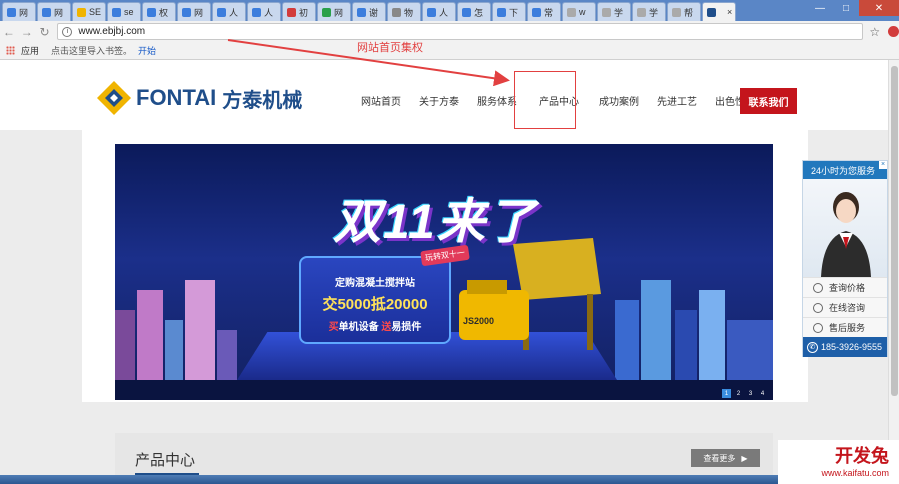 This screenshot has height=484, width=899. I want to click on annotation-label: 网站首页集权, so click(390, 48).